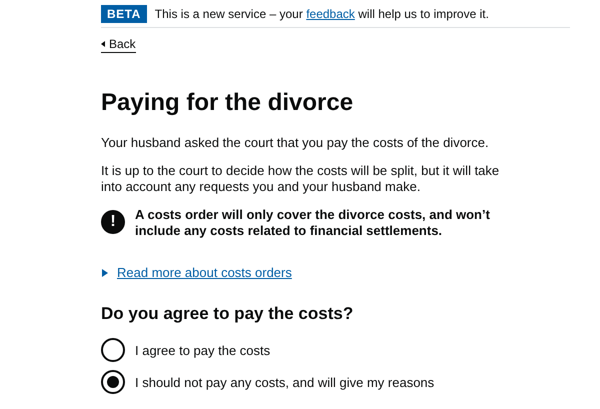 This screenshot has height=409, width=600. I want to click on radio-label: I agree to pay the costs, so click(202, 350).